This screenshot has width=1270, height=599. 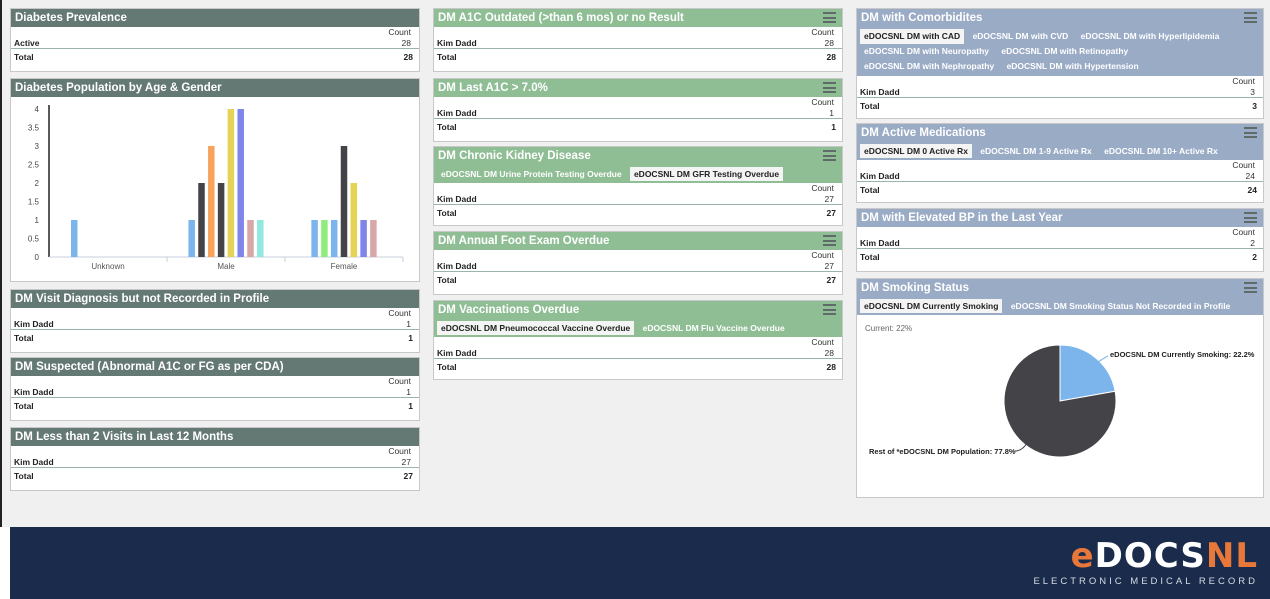 What do you see at coordinates (37, 183) in the screenshot?
I see `y-tick-label: 2` at bounding box center [37, 183].